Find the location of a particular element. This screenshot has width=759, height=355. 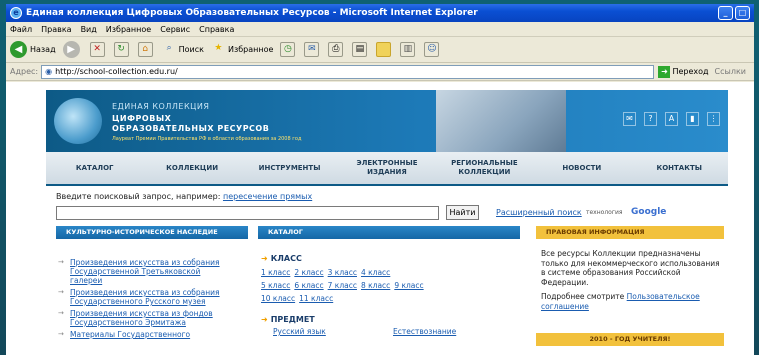

ie-icon: e is located at coordinates (16, 13).